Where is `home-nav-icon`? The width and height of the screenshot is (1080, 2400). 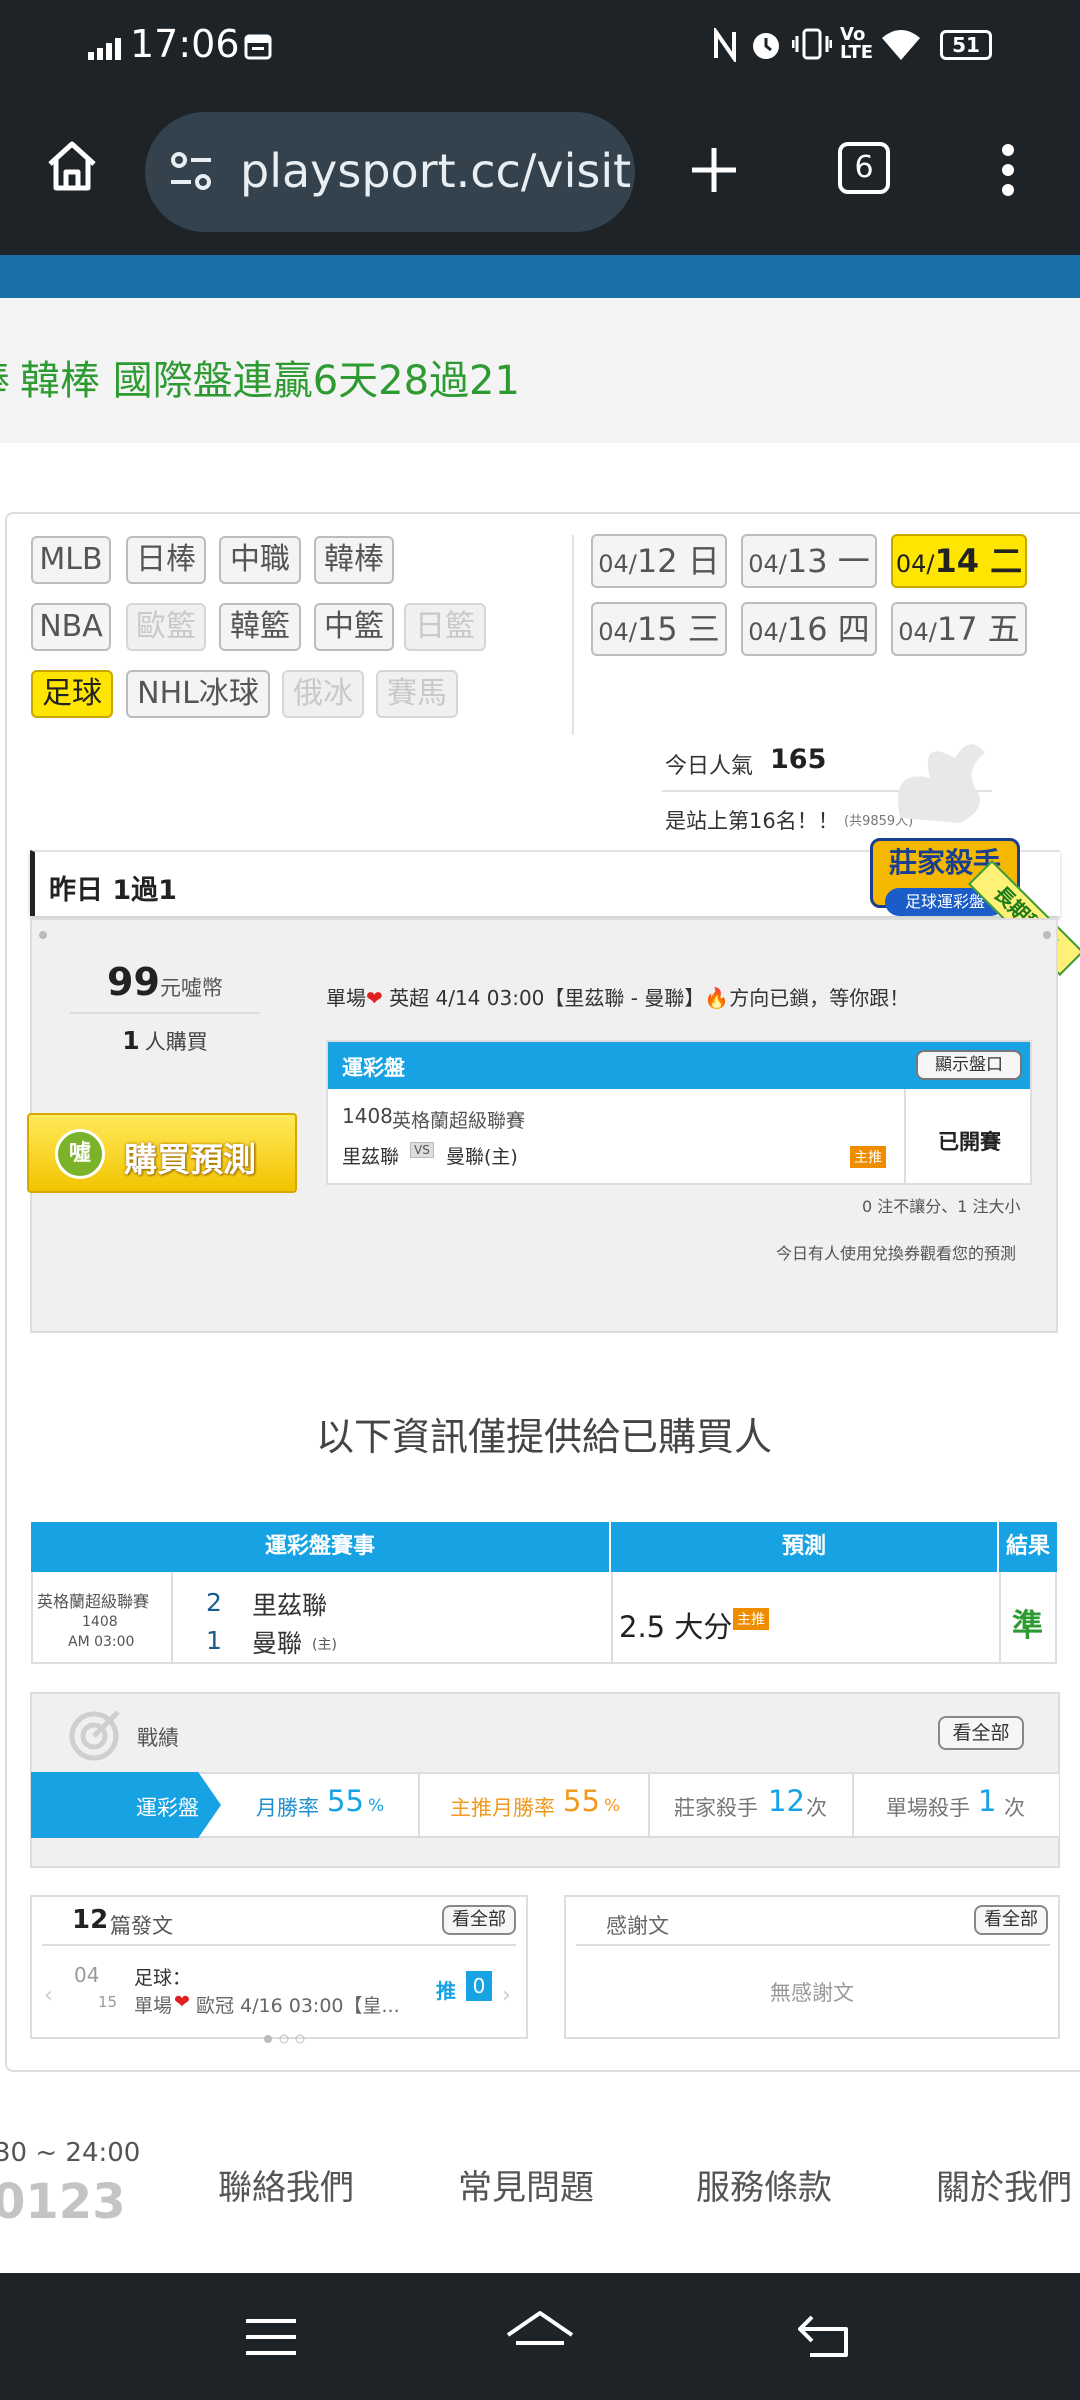 home-nav-icon is located at coordinates (540, 2335).